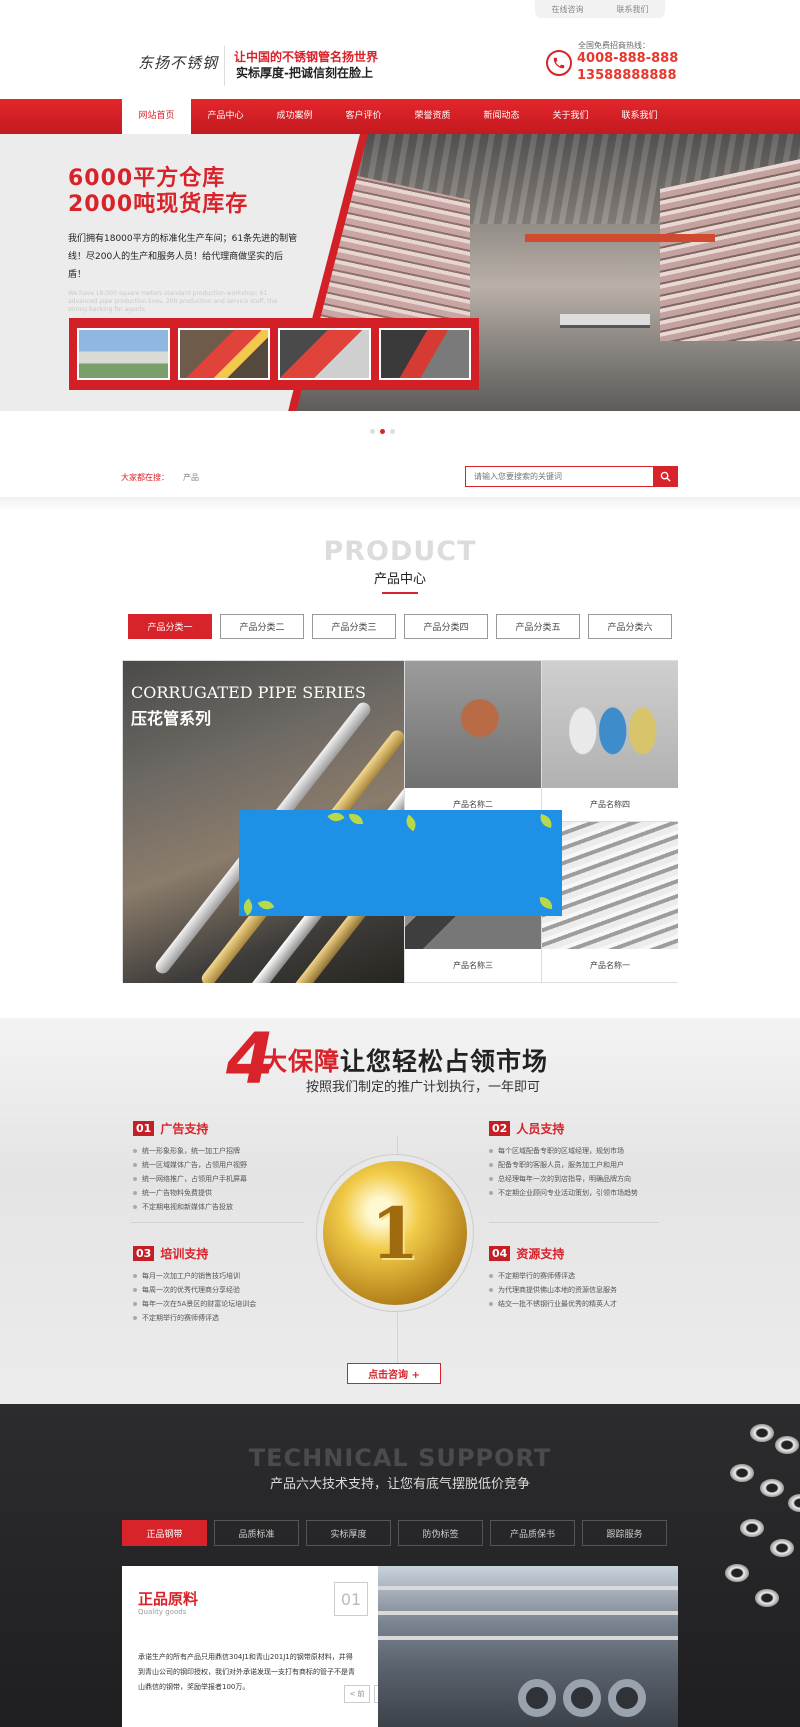  I want to click on tech-tab-2: 品质标准, so click(256, 1533).